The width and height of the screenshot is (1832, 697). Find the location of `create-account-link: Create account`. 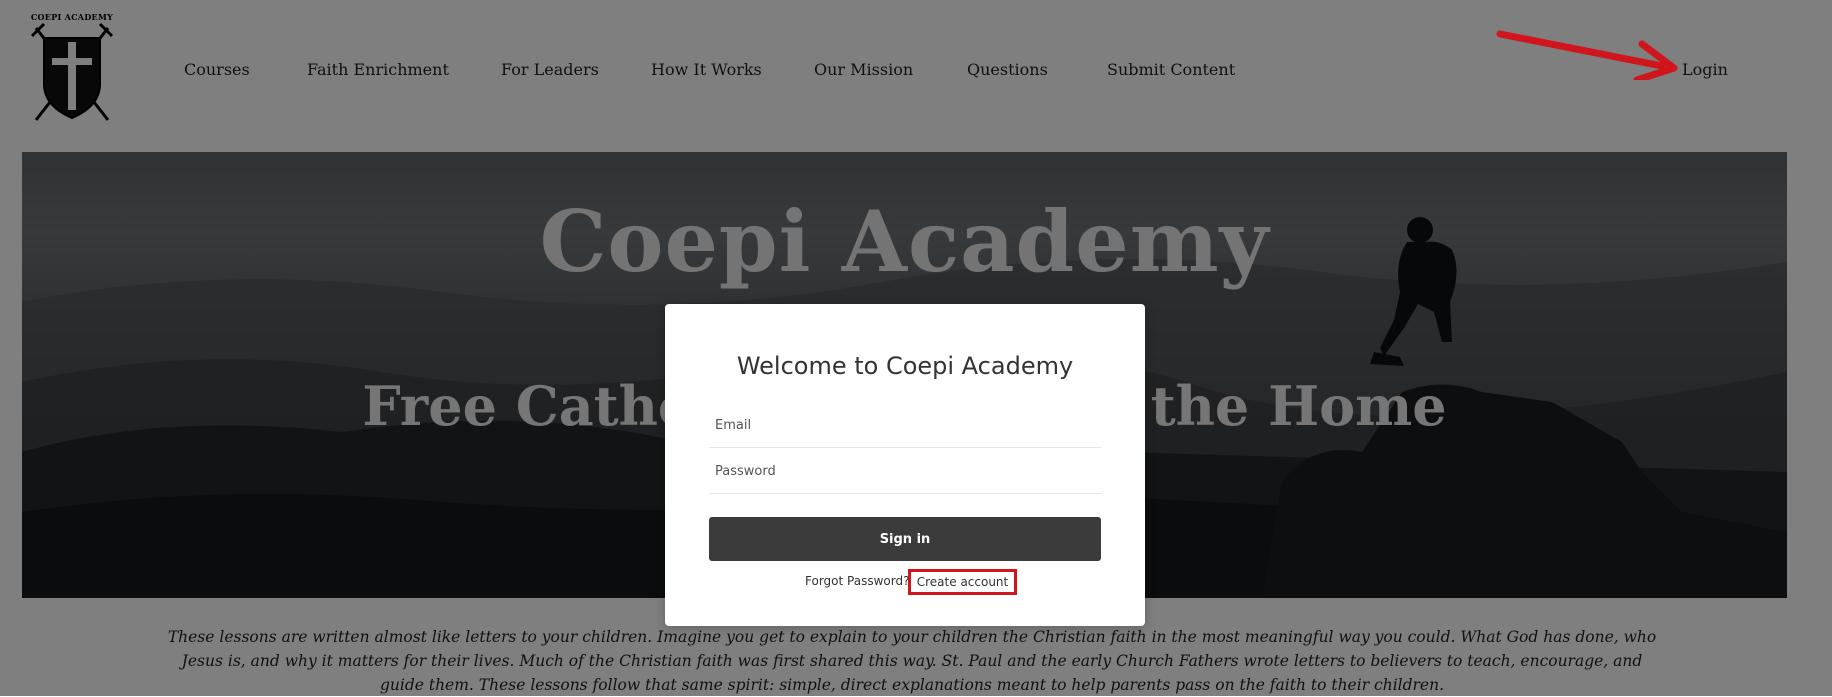

create-account-link: Create account is located at coordinates (962, 582).